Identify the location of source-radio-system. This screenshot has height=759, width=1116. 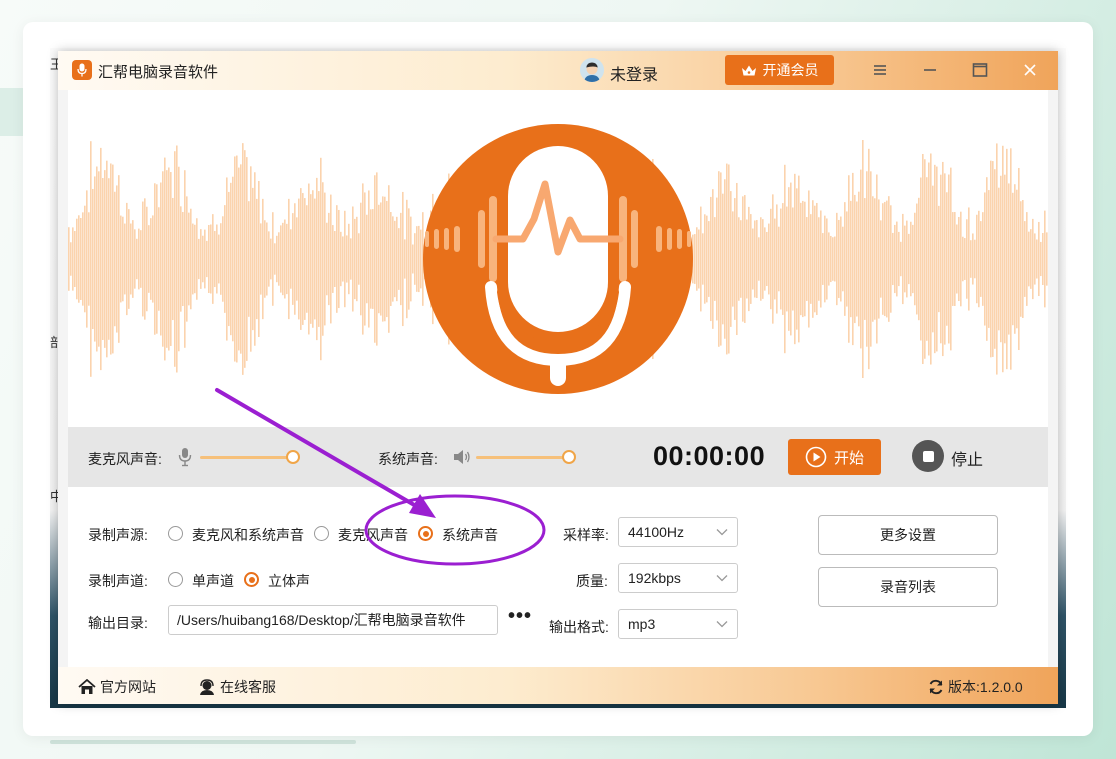
(425, 533).